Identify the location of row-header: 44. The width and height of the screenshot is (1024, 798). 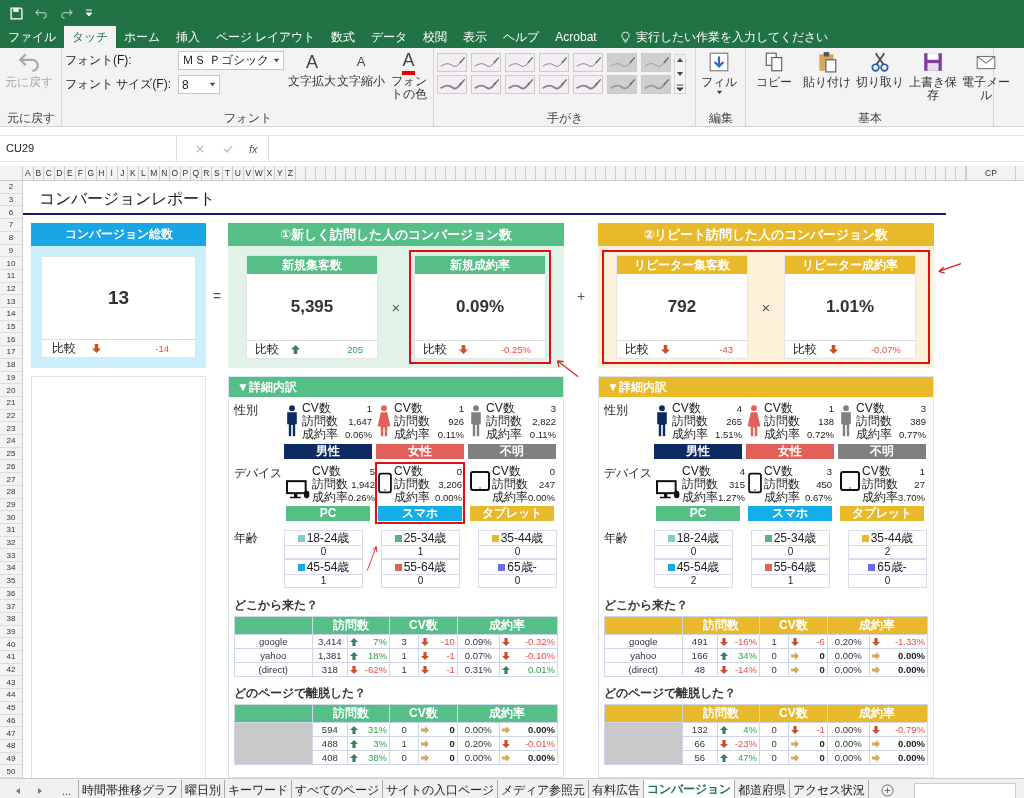
(11, 695).